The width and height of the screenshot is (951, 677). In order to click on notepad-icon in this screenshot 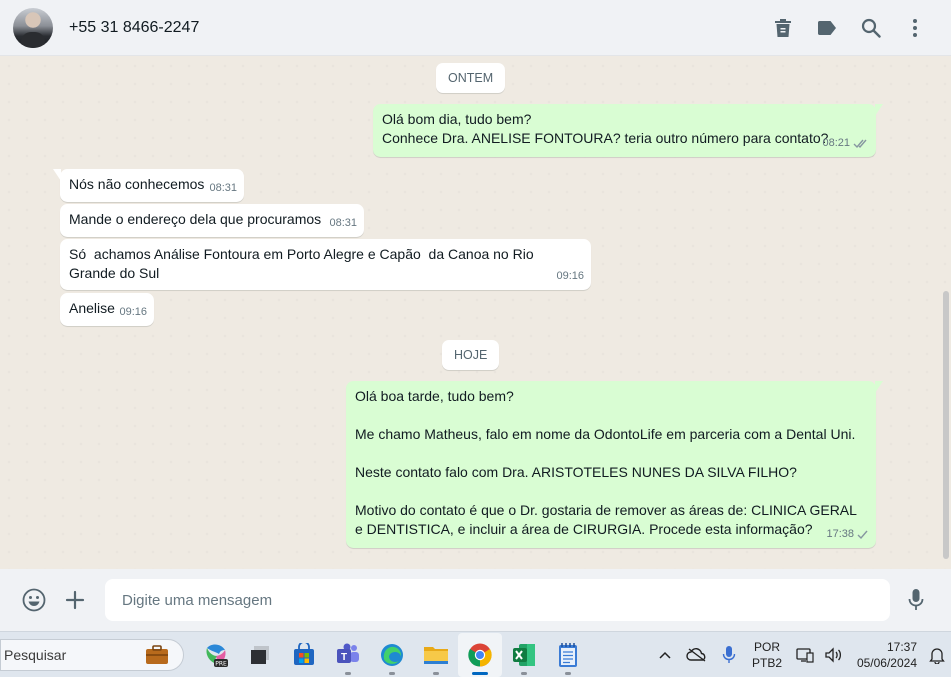, I will do `click(568, 655)`.